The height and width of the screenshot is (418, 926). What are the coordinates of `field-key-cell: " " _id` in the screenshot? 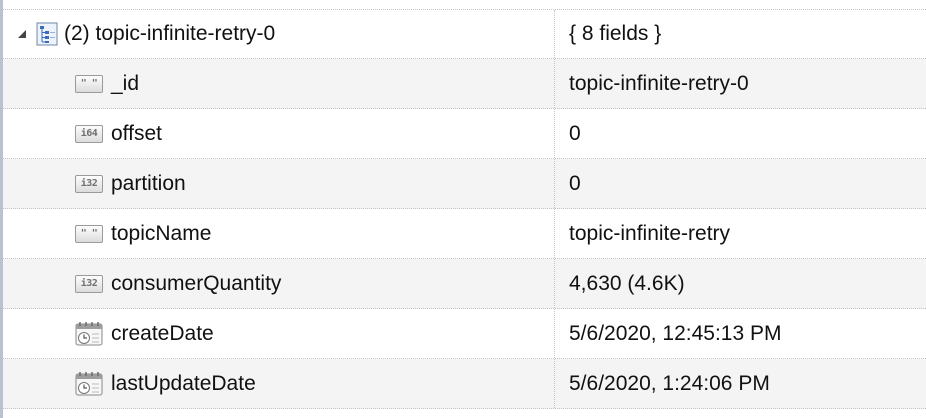 It's located at (279, 83).